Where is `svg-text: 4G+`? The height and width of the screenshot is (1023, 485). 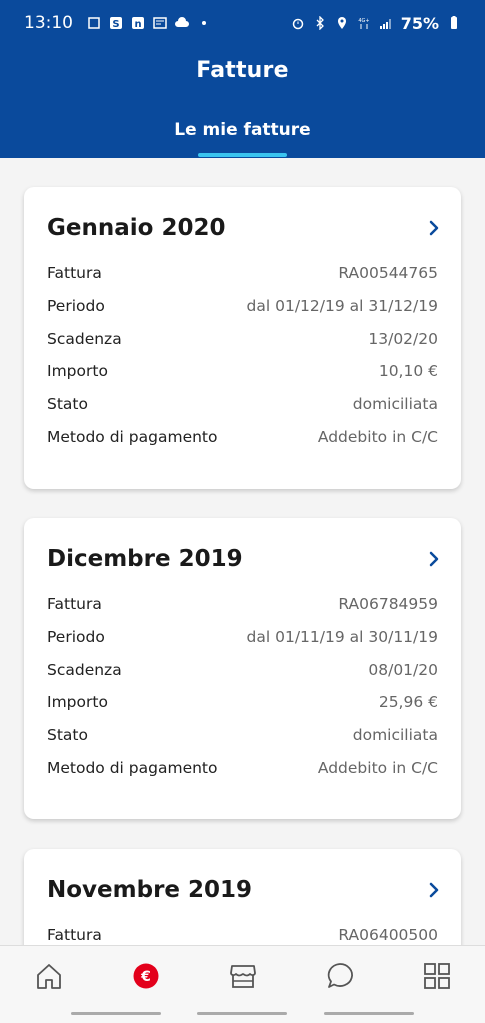
svg-text: 4G+ is located at coordinates (363, 21).